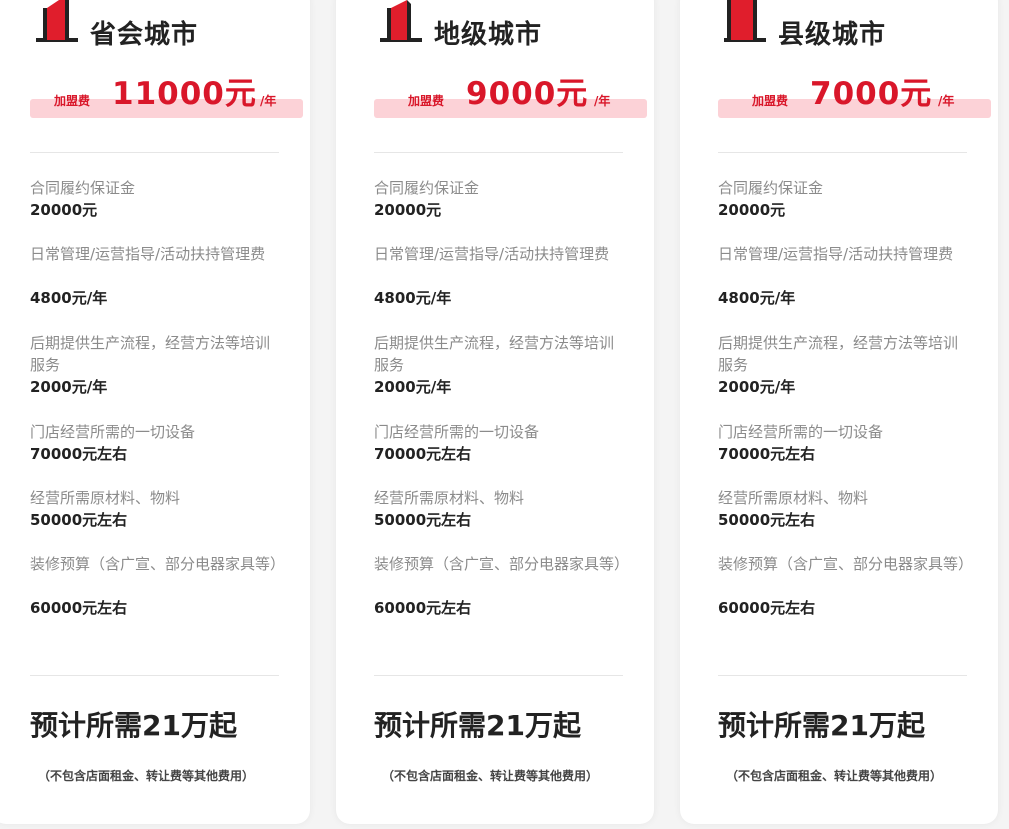  What do you see at coordinates (401, 21) in the screenshot?
I see `medium-building-icon` at bounding box center [401, 21].